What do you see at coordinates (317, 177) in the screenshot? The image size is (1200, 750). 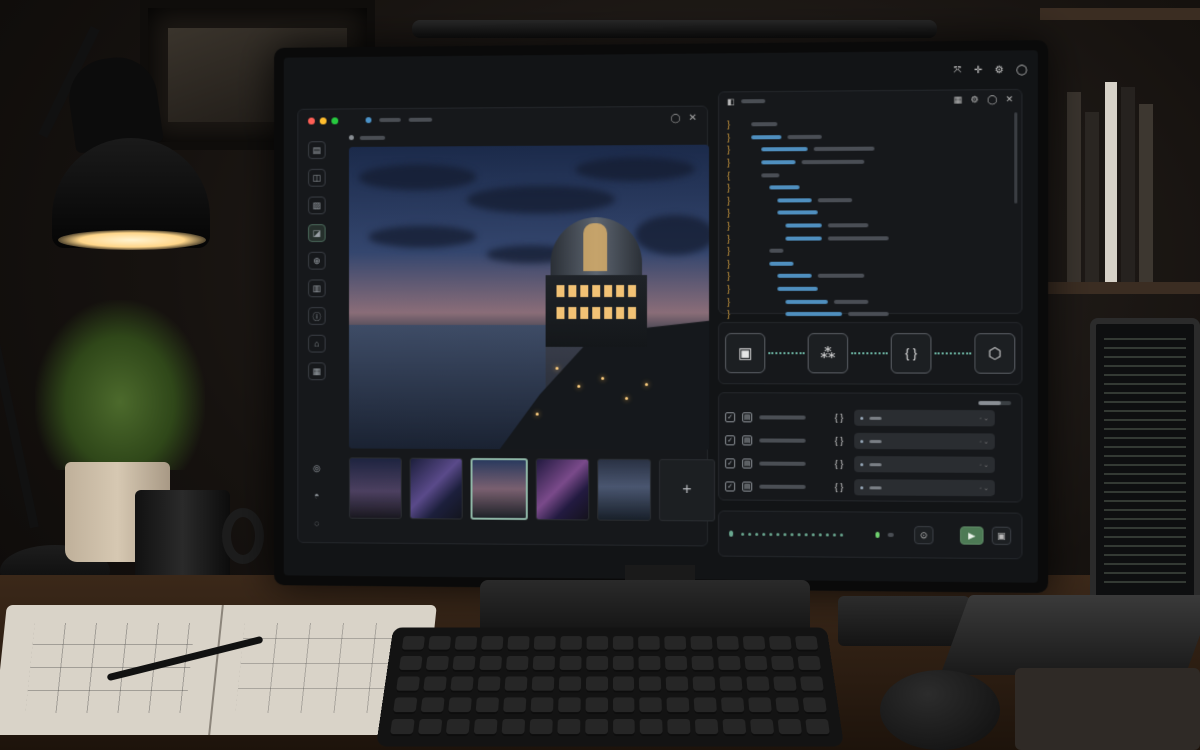 I see `layers-icon: ◫` at bounding box center [317, 177].